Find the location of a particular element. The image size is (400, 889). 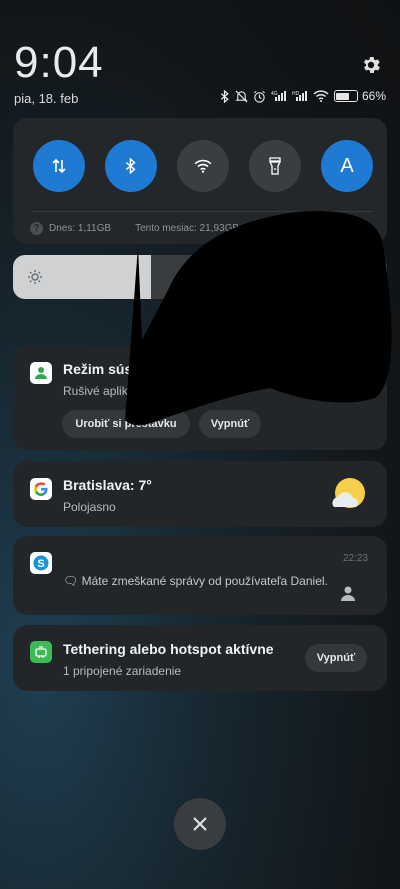

google-icon is located at coordinates (41, 489).